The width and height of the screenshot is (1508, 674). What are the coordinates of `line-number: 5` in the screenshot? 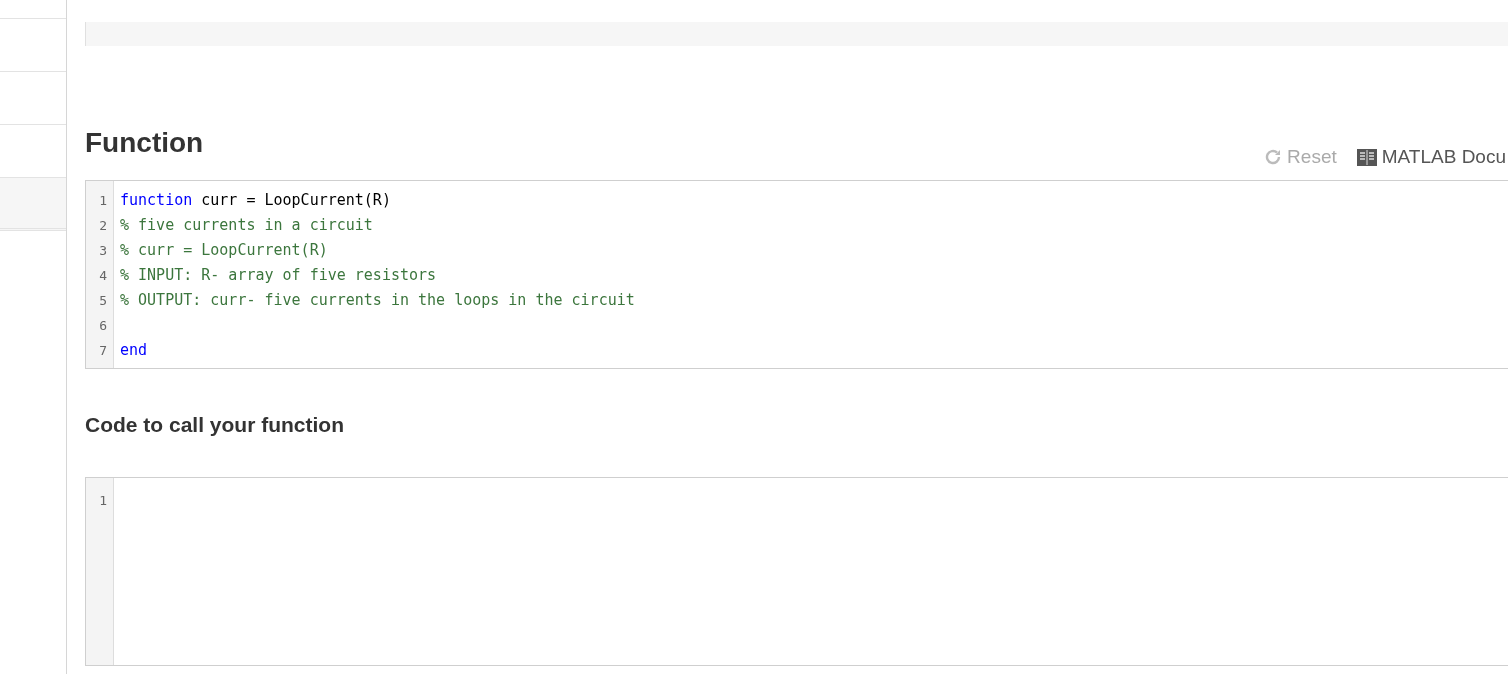 It's located at (103, 301).